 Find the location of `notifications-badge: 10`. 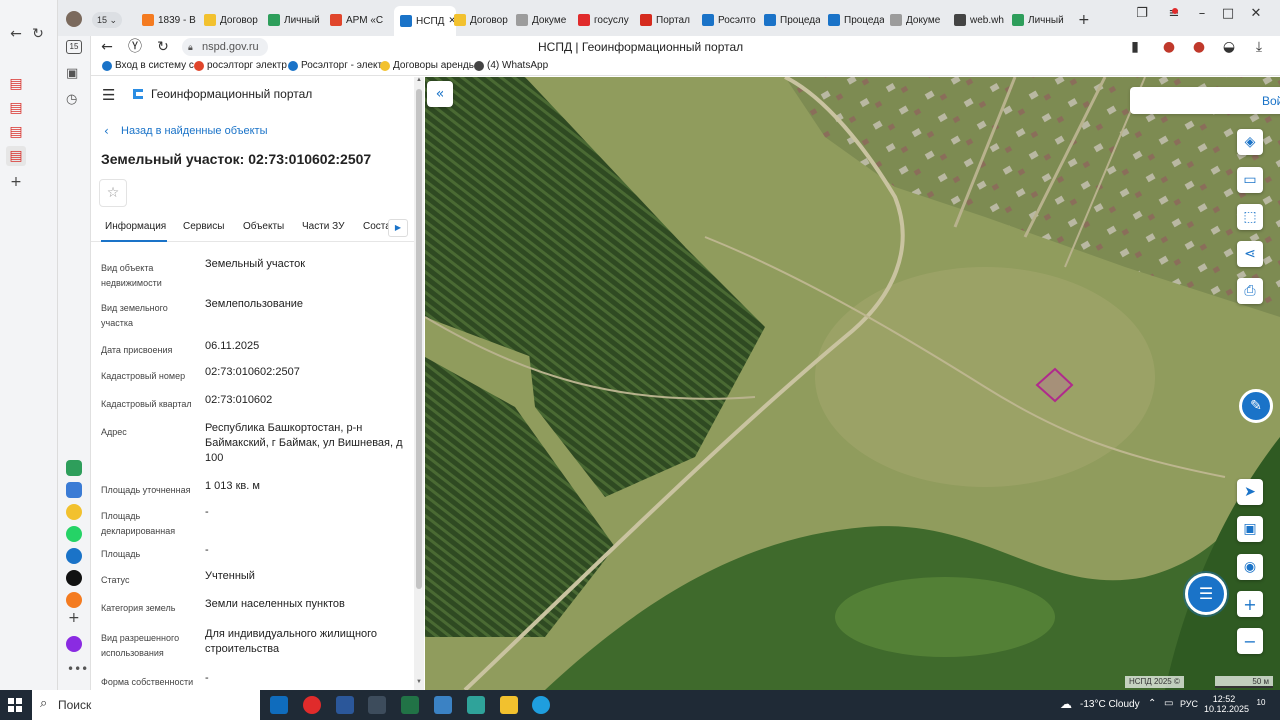

notifications-badge: 10 is located at coordinates (1261, 705).